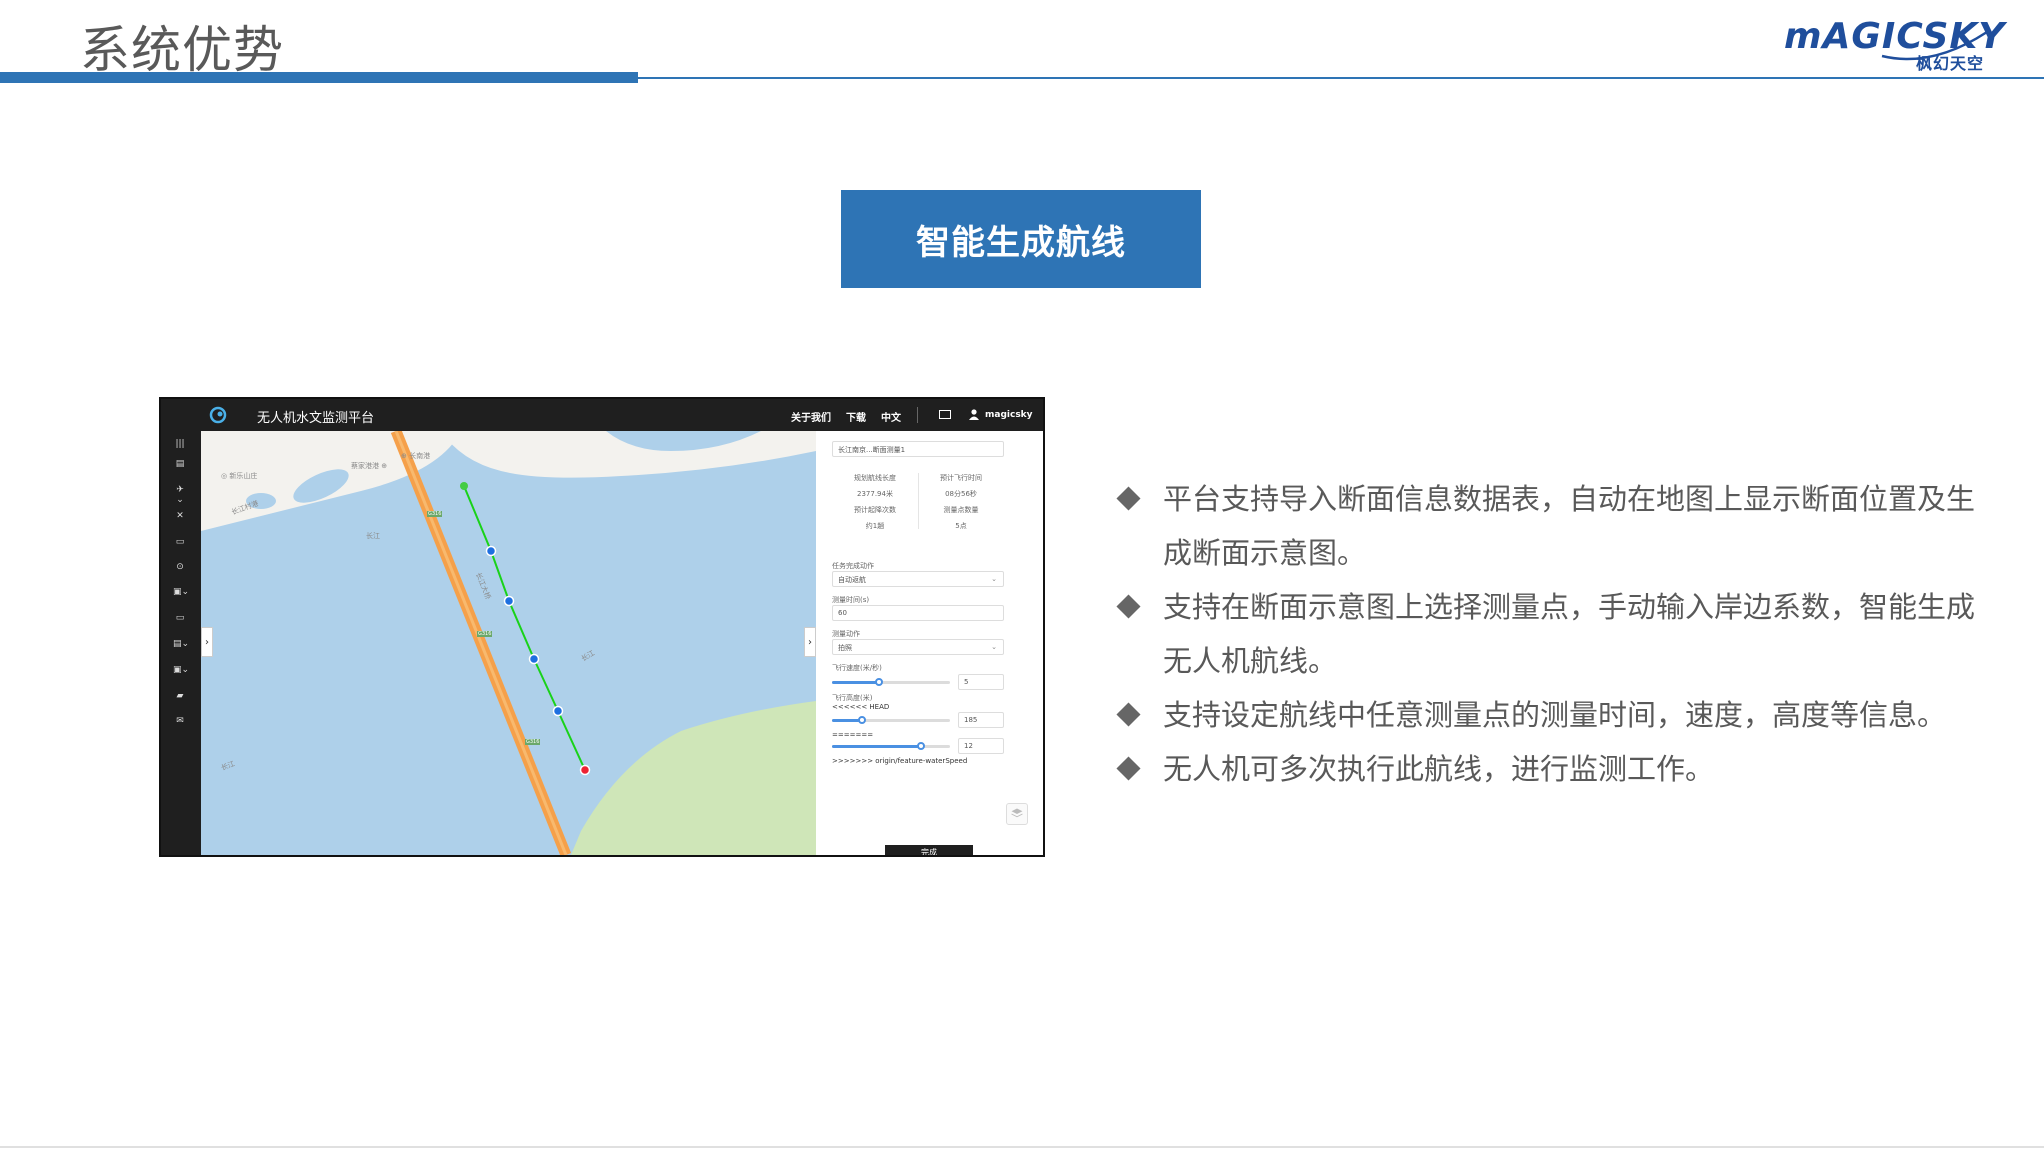  Describe the element at coordinates (875, 494) in the screenshot. I see `stat-value-length: 2377.94米` at that location.